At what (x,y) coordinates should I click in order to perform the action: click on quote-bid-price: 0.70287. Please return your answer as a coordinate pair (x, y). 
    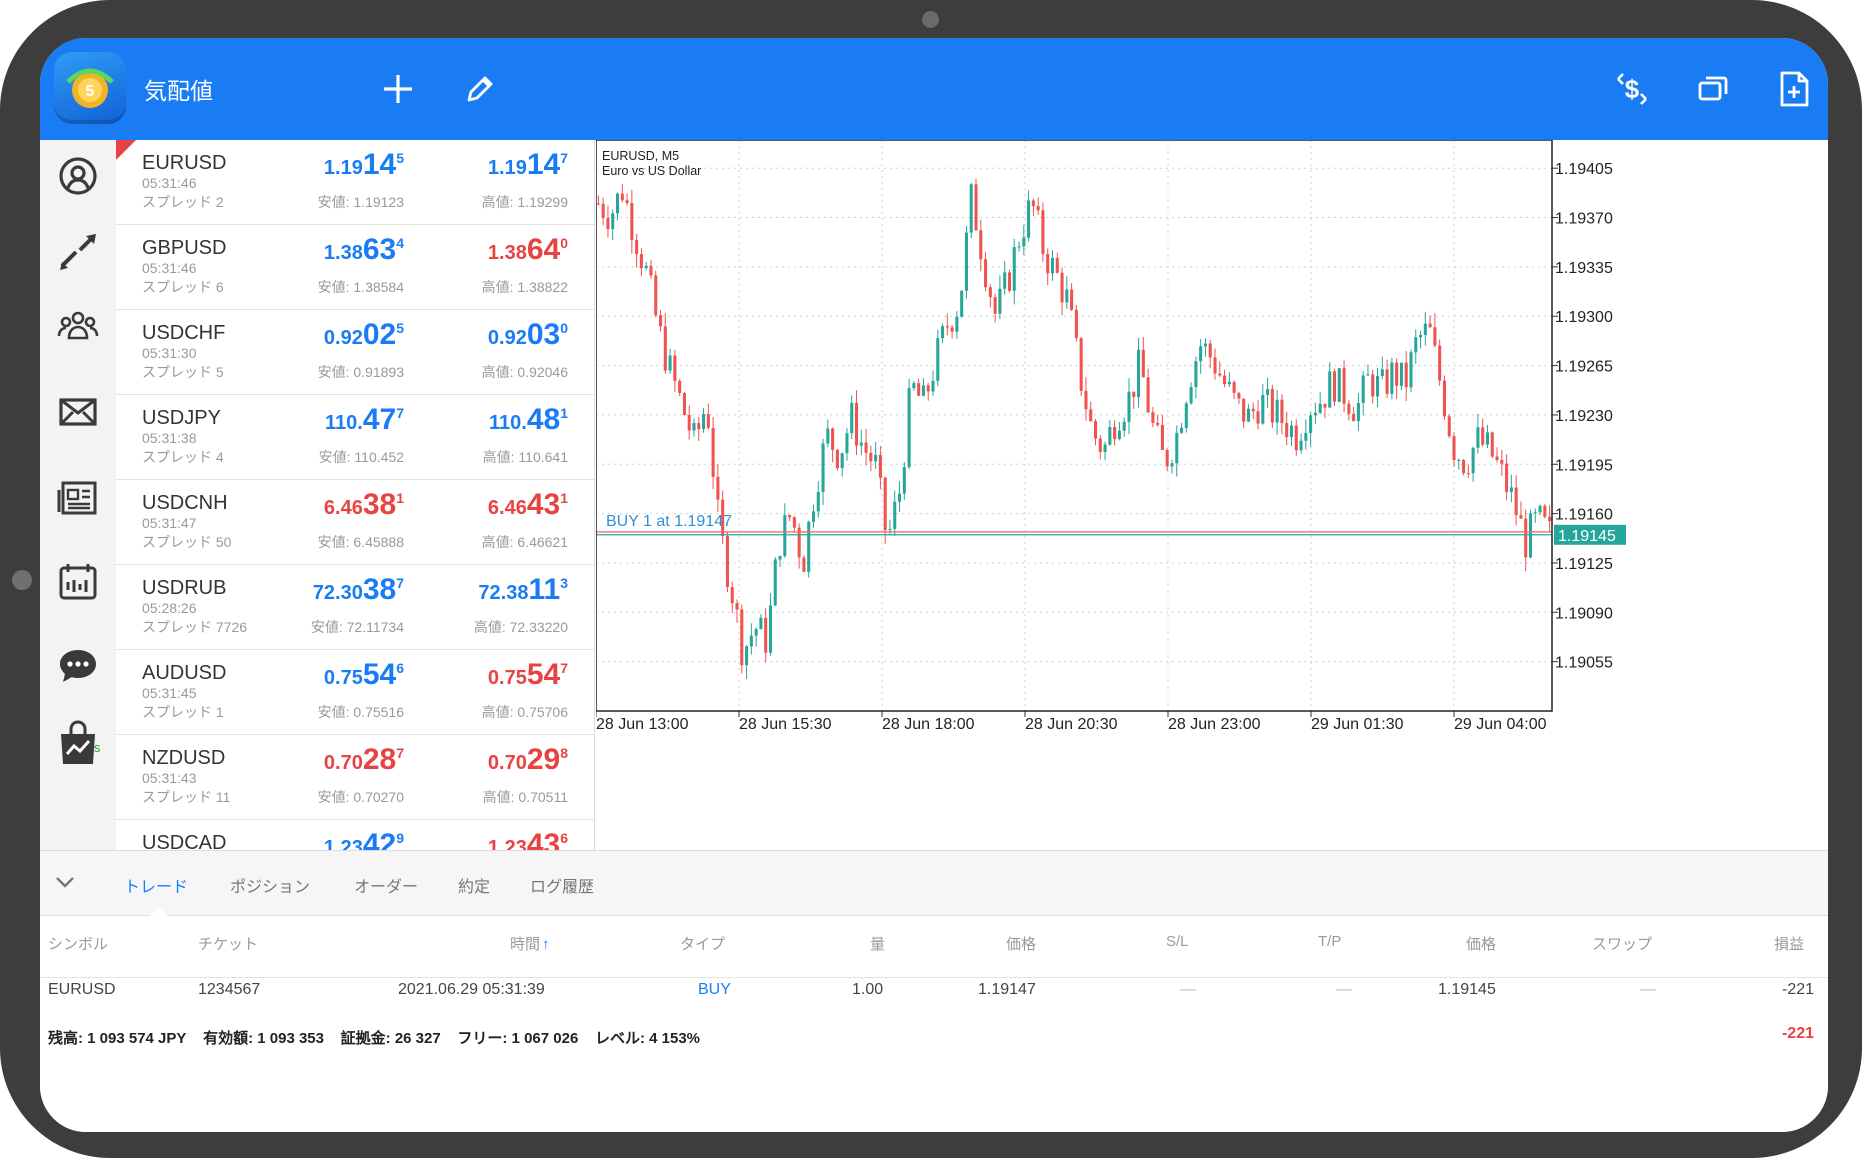
    Looking at the image, I should click on (364, 760).